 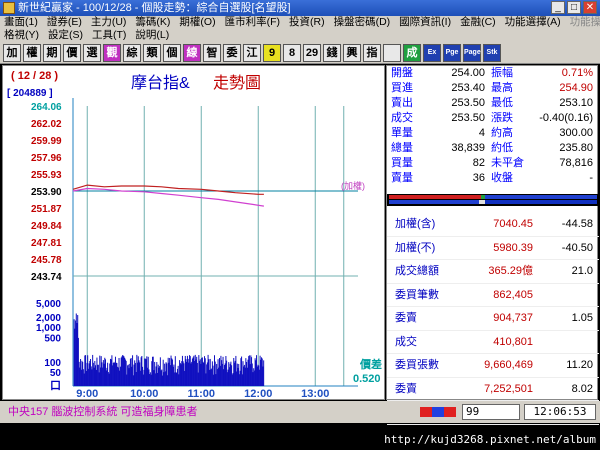 What do you see at coordinates (576, 163) in the screenshot?
I see `quote-value: 78,816` at bounding box center [576, 163].